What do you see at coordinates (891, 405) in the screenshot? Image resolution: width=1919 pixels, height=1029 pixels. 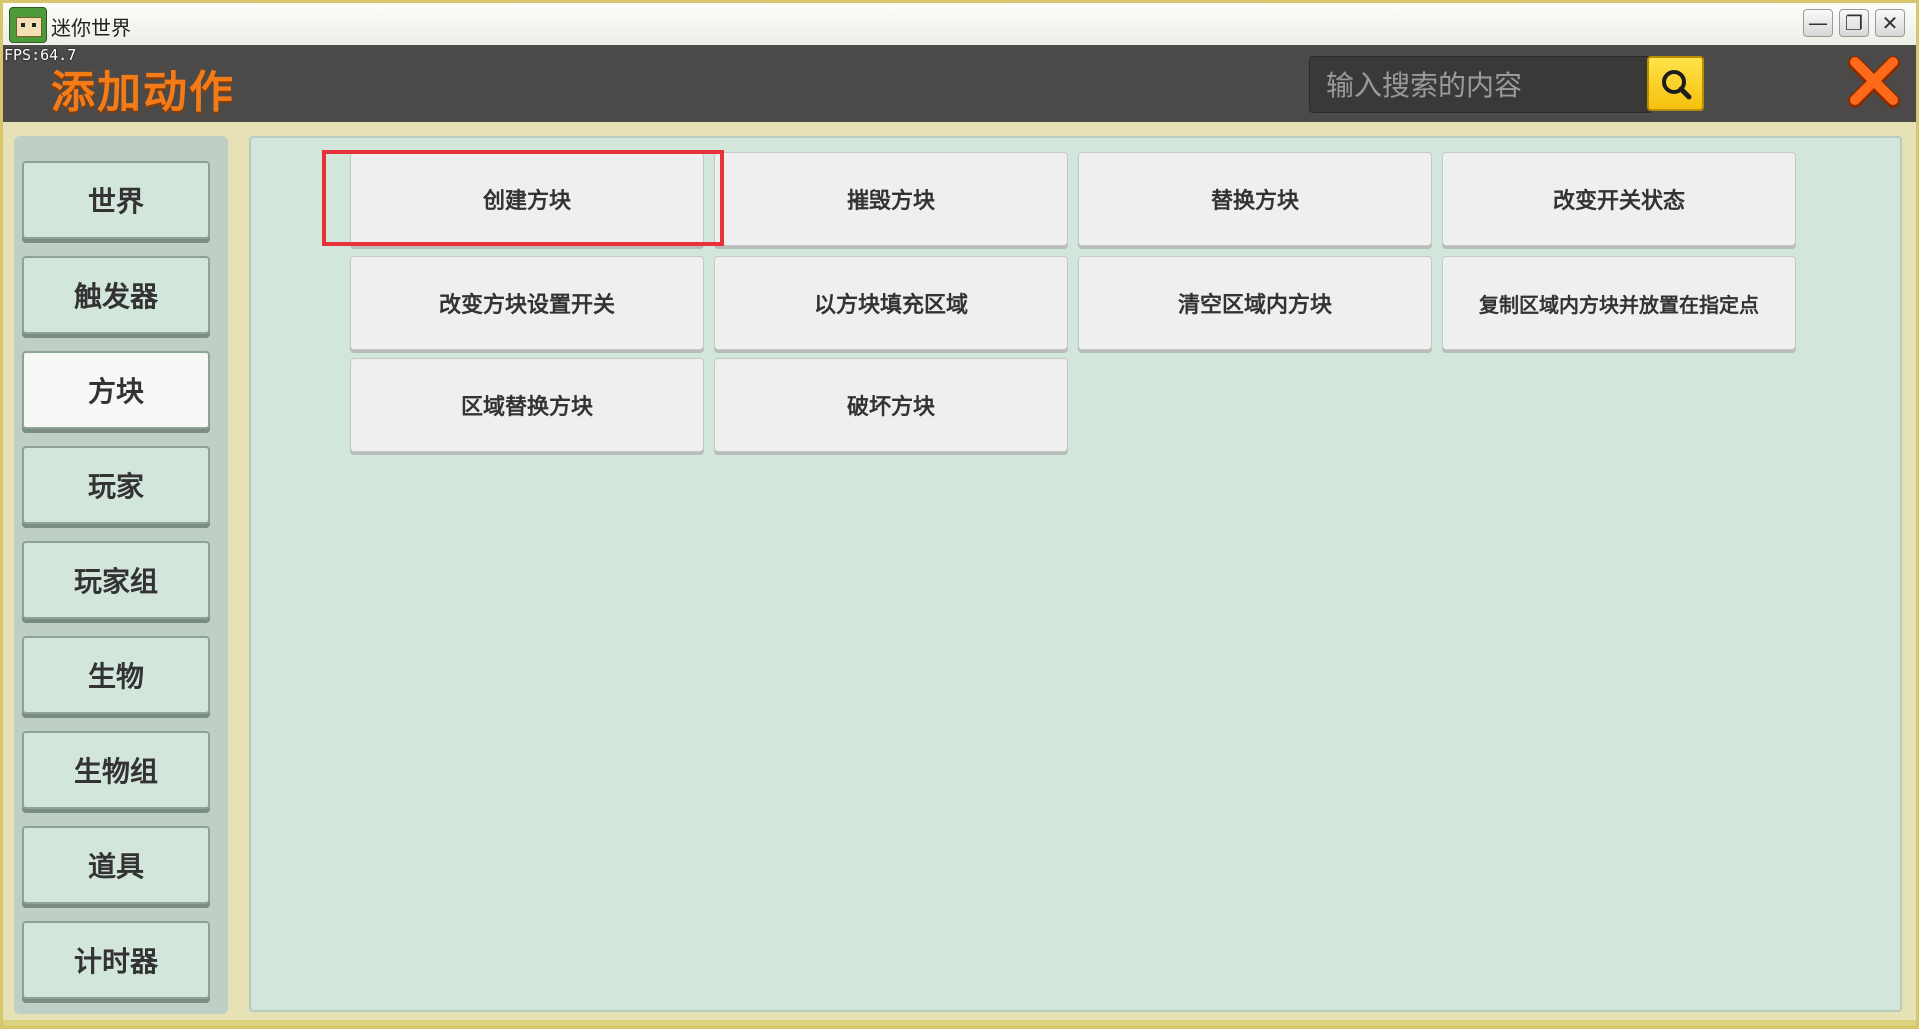 I see `action-break-block: 破坏方块` at bounding box center [891, 405].